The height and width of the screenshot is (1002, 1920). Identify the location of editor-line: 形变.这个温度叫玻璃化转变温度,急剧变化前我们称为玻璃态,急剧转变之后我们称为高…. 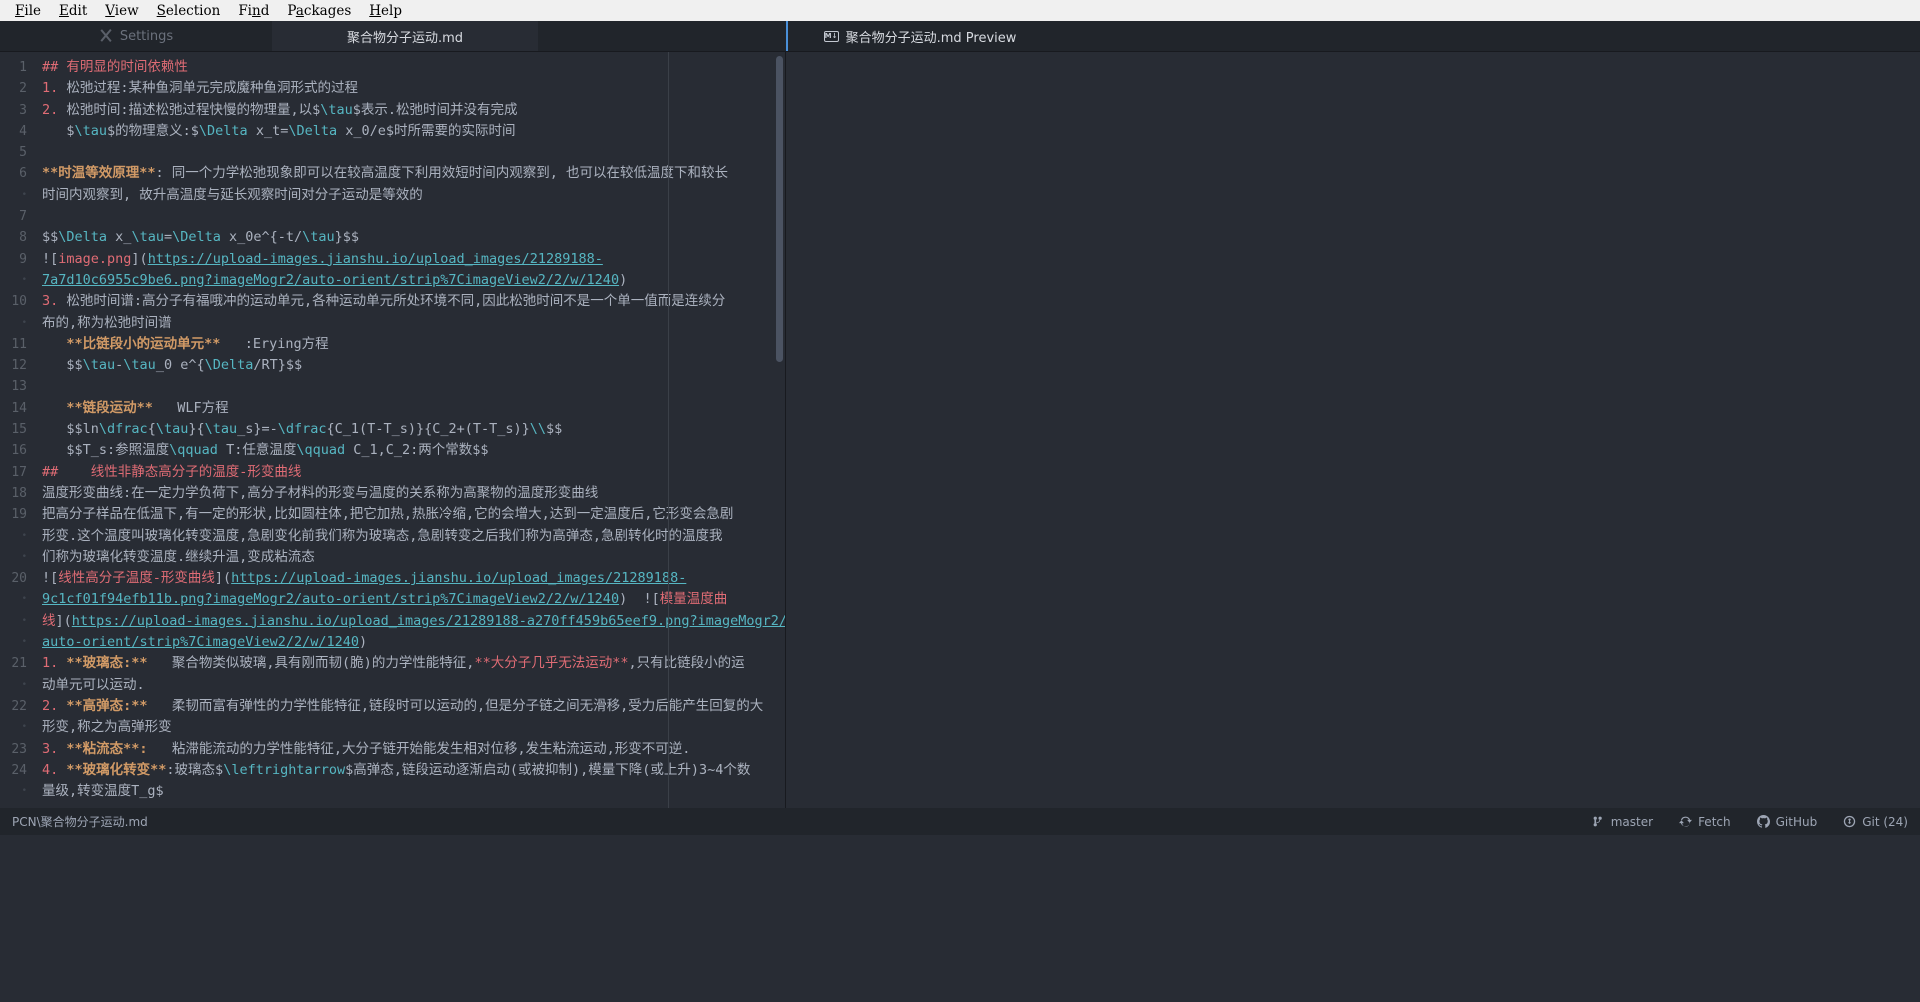
(413, 536).